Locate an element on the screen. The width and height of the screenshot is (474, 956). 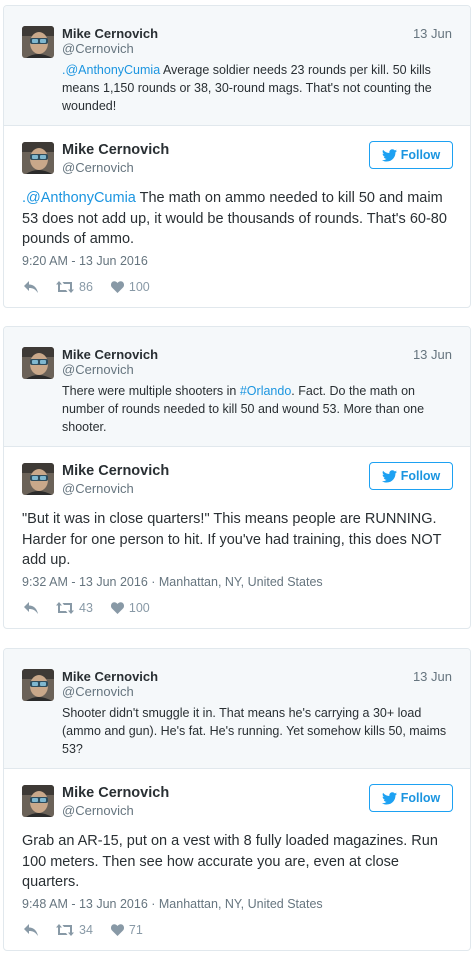
retweet-count: 43 is located at coordinates (86, 608).